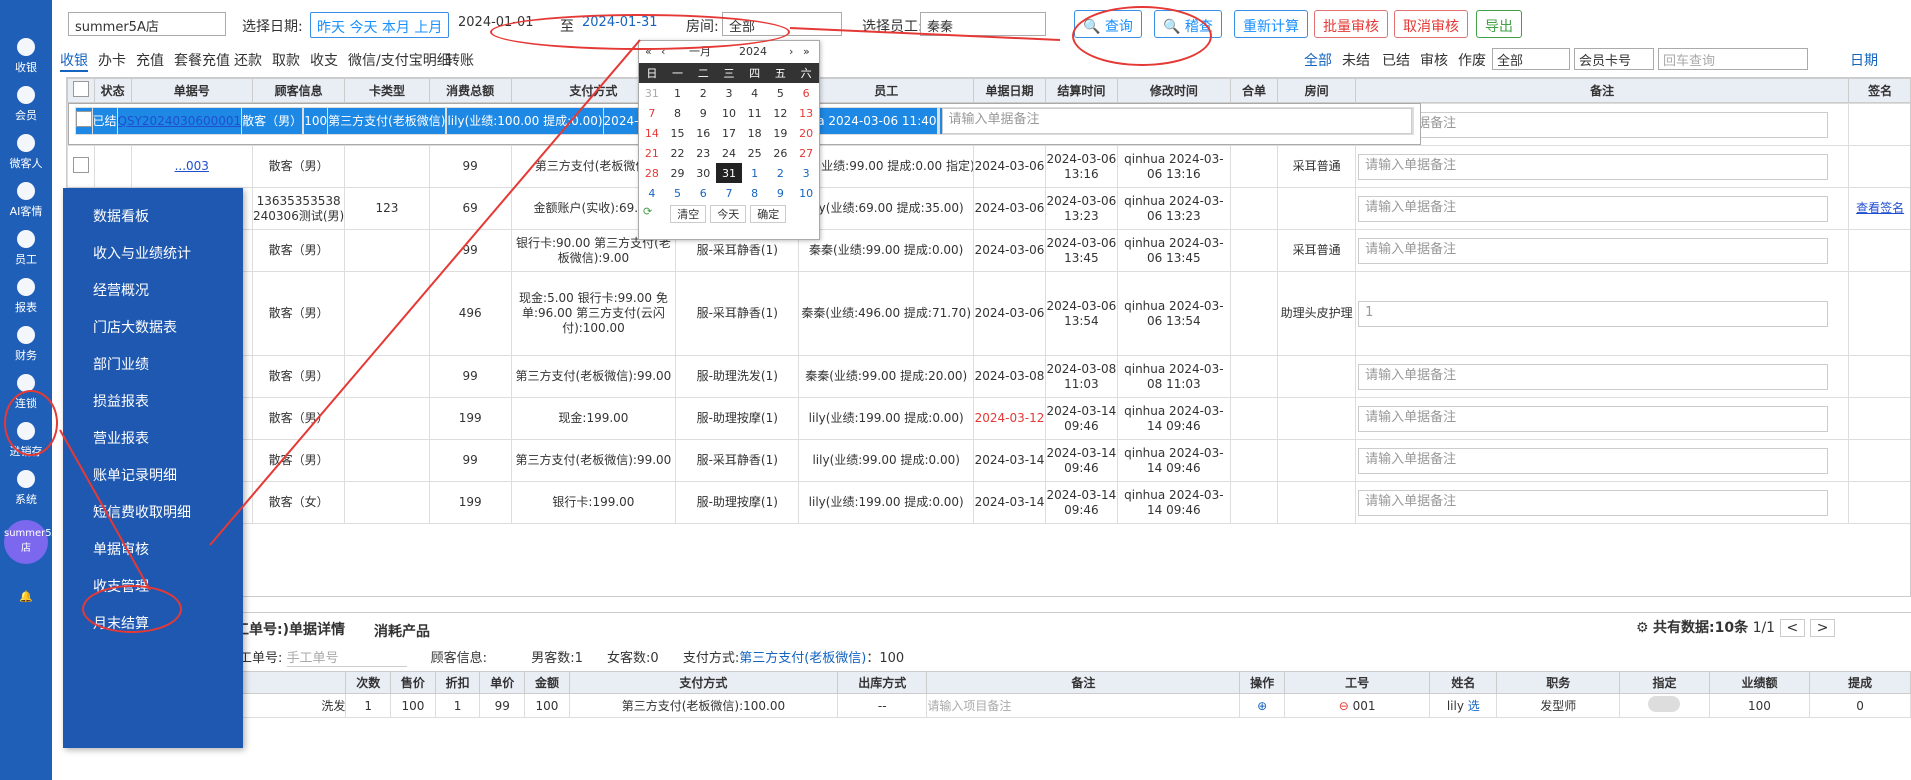  I want to click on filter-settled: 已结, so click(1396, 60).